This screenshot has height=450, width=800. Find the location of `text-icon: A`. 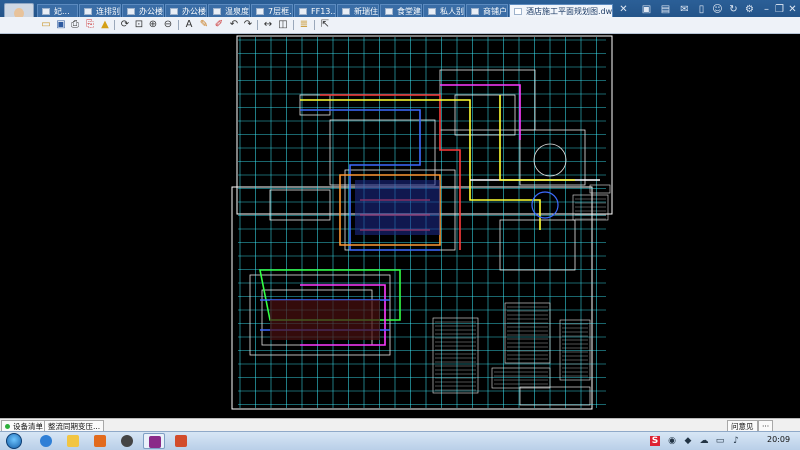

text-icon: A is located at coordinates (189, 25).